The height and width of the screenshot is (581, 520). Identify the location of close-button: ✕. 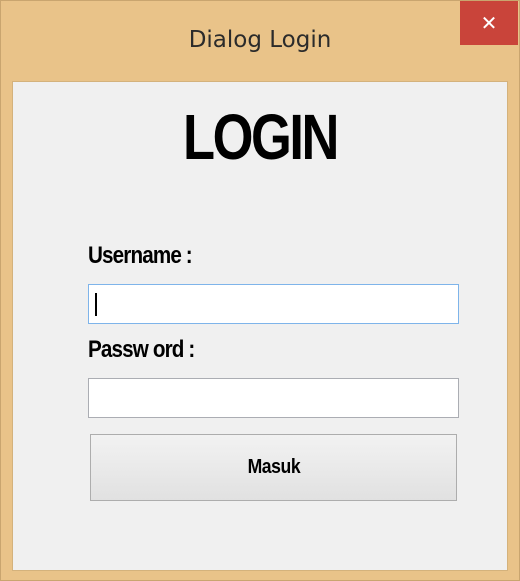
(489, 23).